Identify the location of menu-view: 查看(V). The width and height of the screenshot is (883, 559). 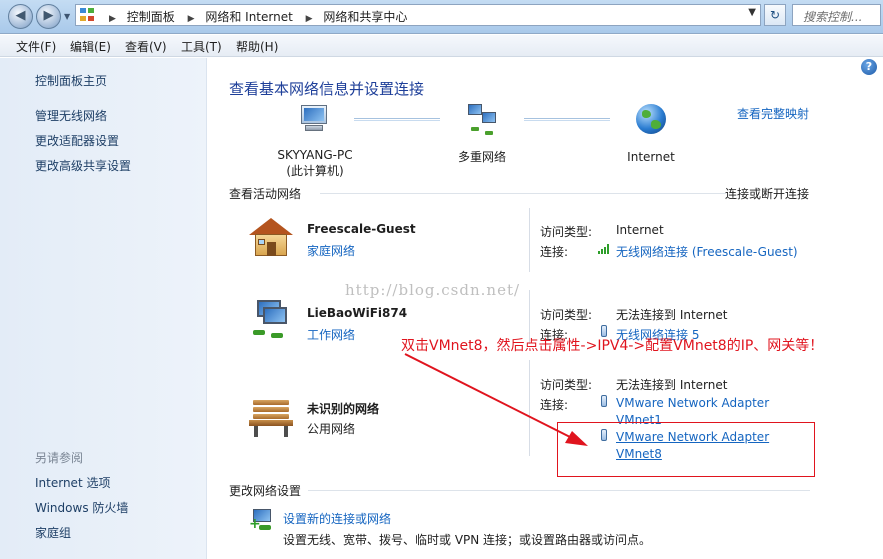
(146, 46).